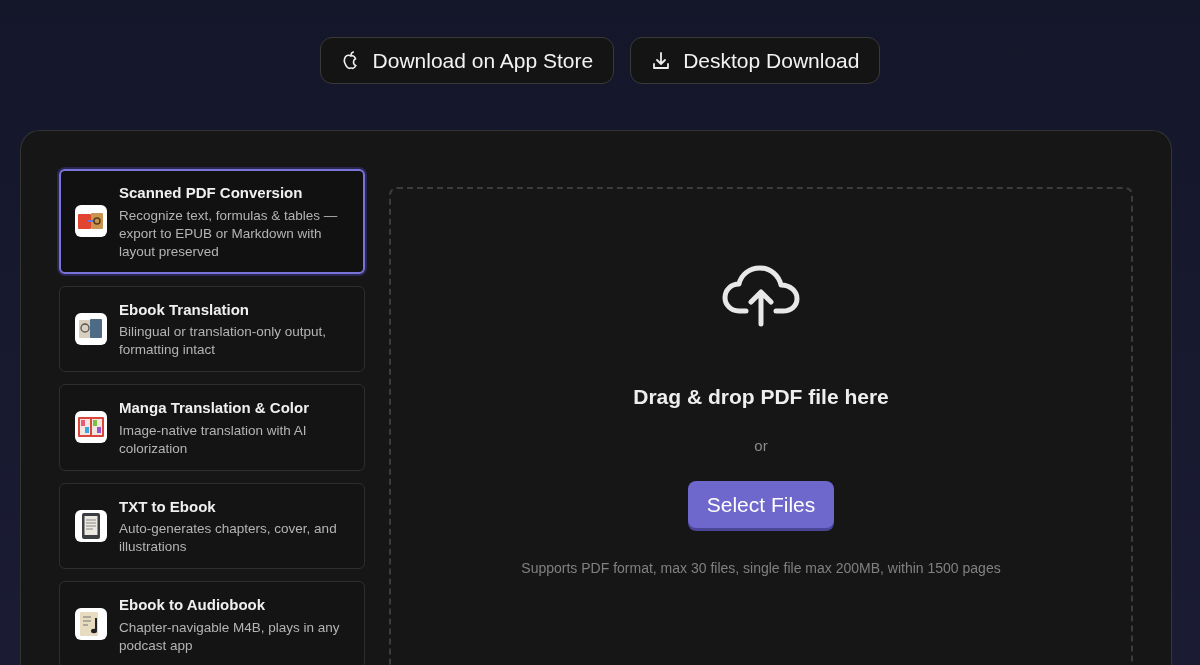 Image resolution: width=1200 pixels, height=665 pixels. I want to click on or-separator: or, so click(761, 445).